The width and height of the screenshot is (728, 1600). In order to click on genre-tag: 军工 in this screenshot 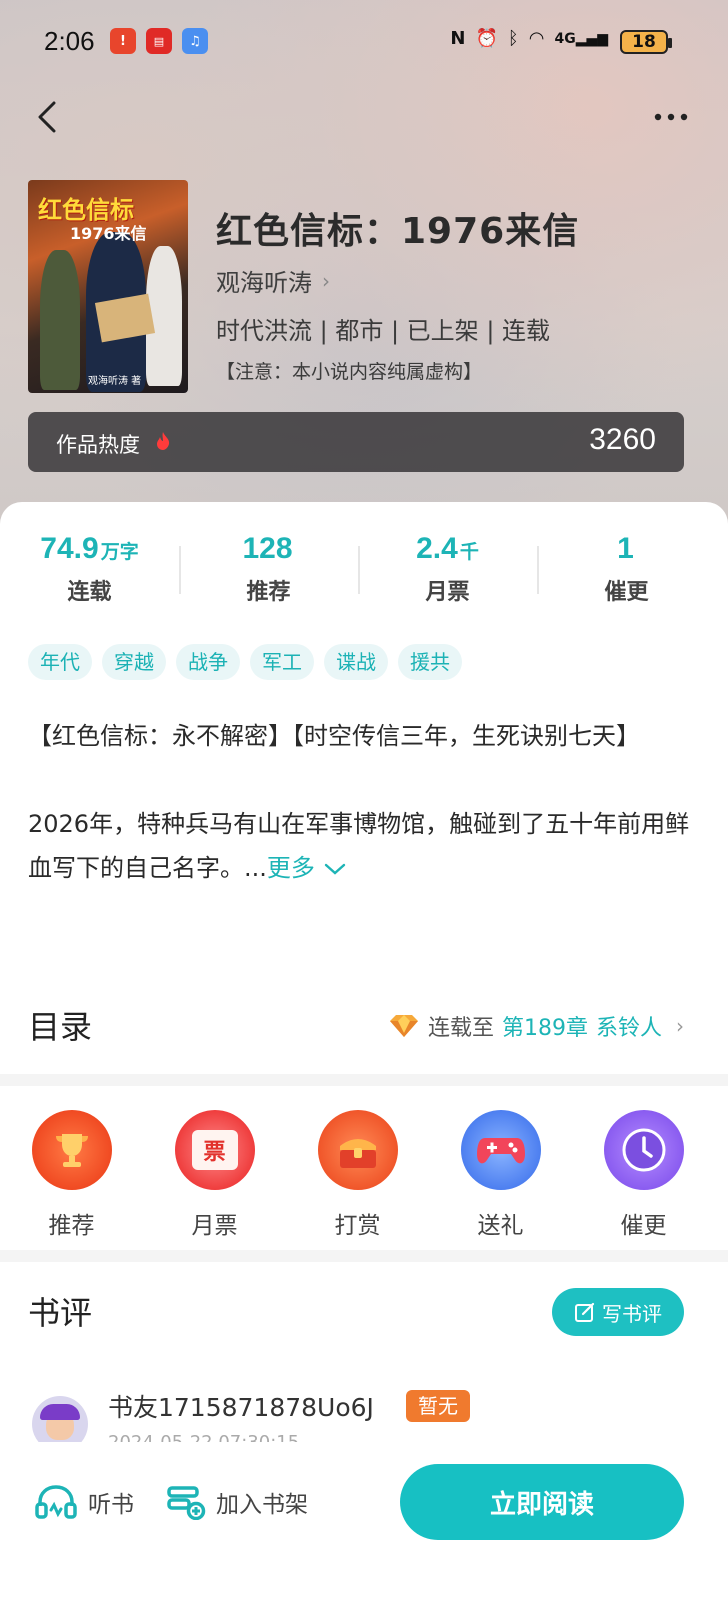, I will do `click(282, 662)`.